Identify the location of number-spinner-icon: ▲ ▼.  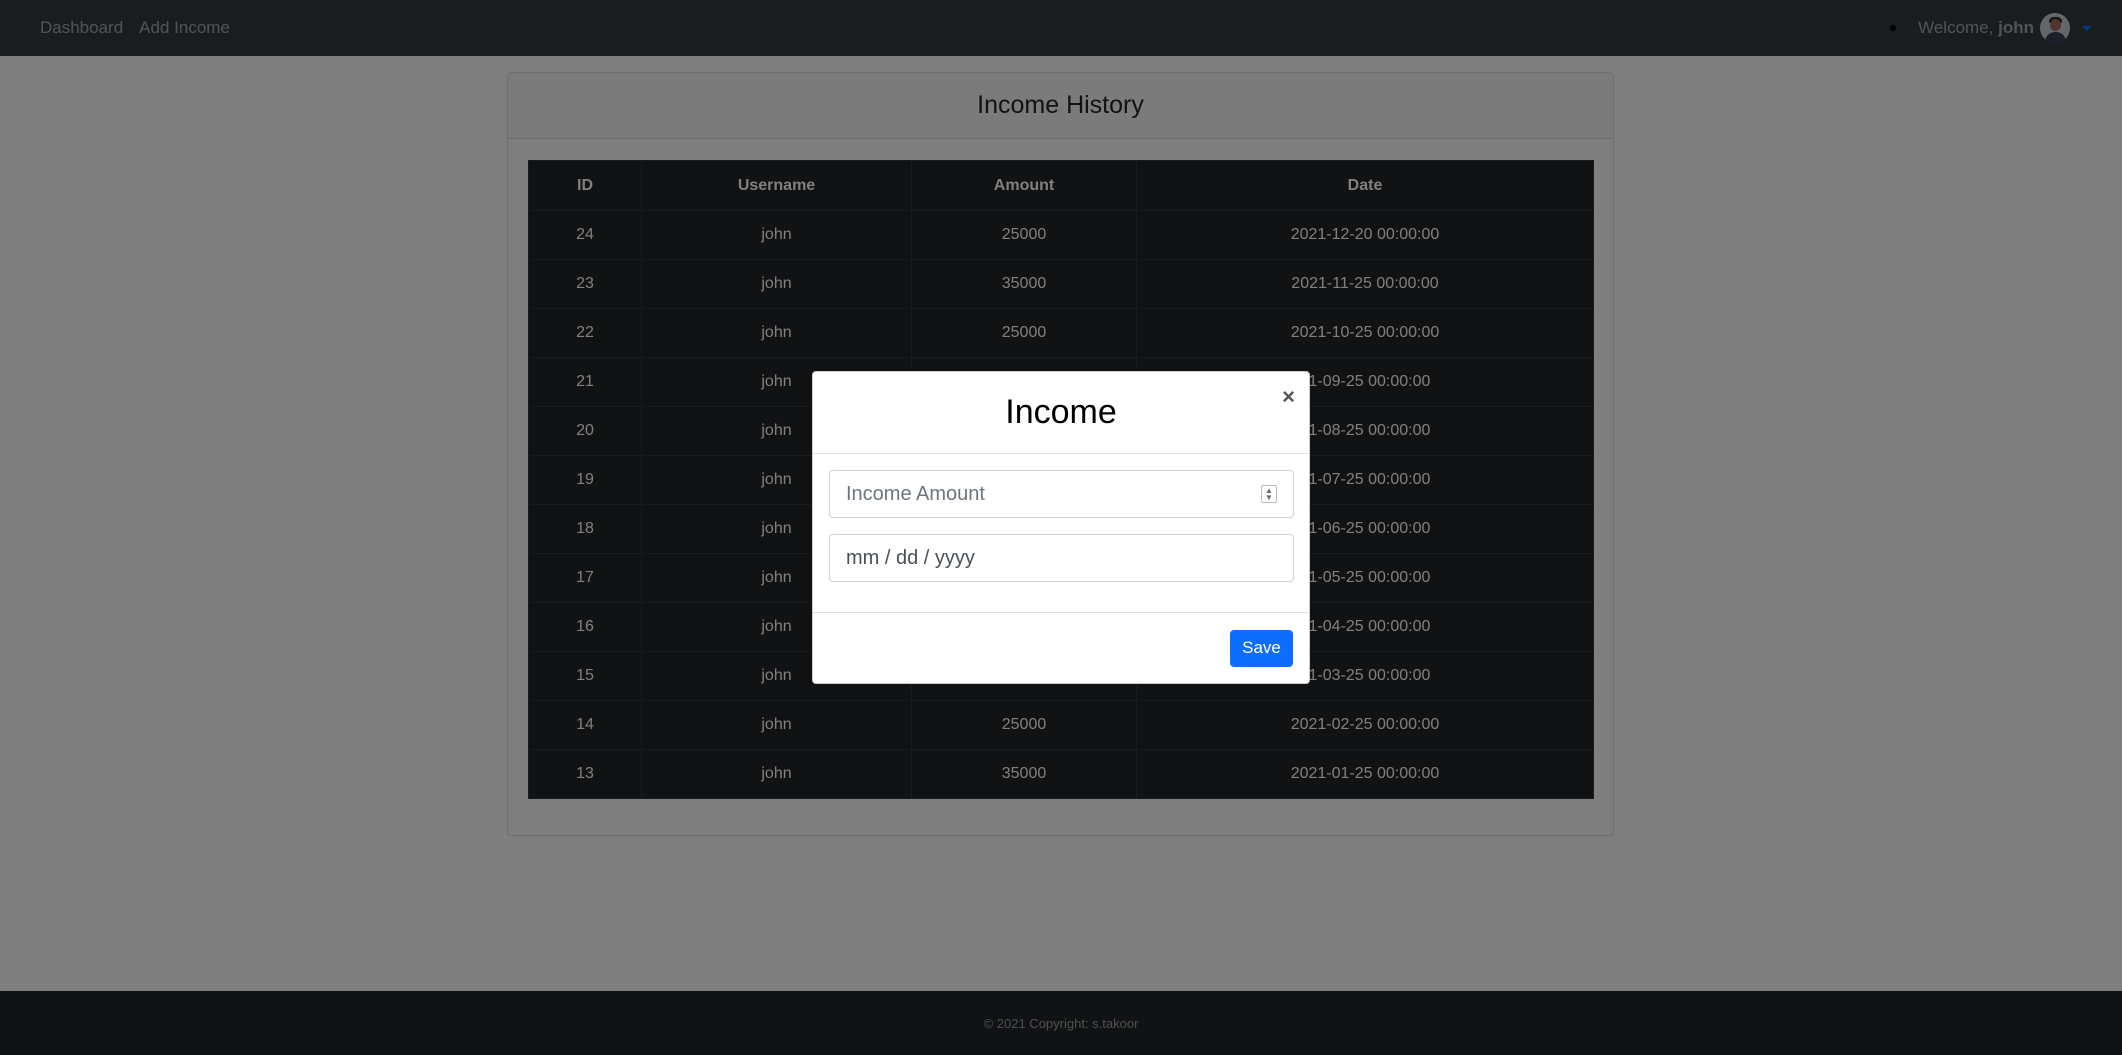
(1269, 494).